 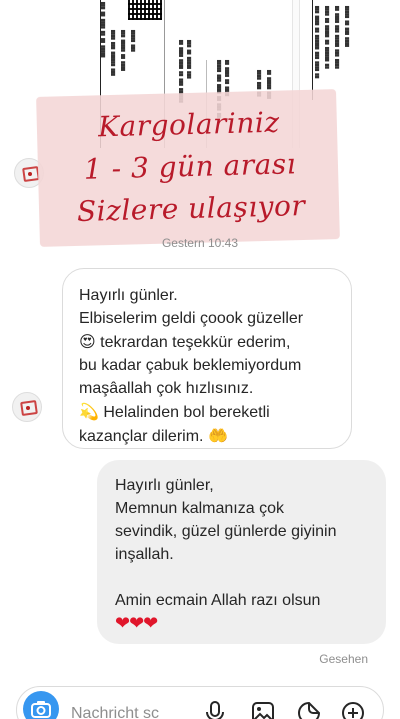 What do you see at coordinates (131, 712) in the screenshot?
I see `message-input: Nachricht sc` at bounding box center [131, 712].